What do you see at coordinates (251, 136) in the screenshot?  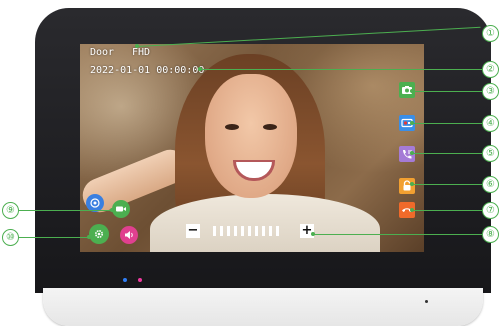 I see `visitor-face` at bounding box center [251, 136].